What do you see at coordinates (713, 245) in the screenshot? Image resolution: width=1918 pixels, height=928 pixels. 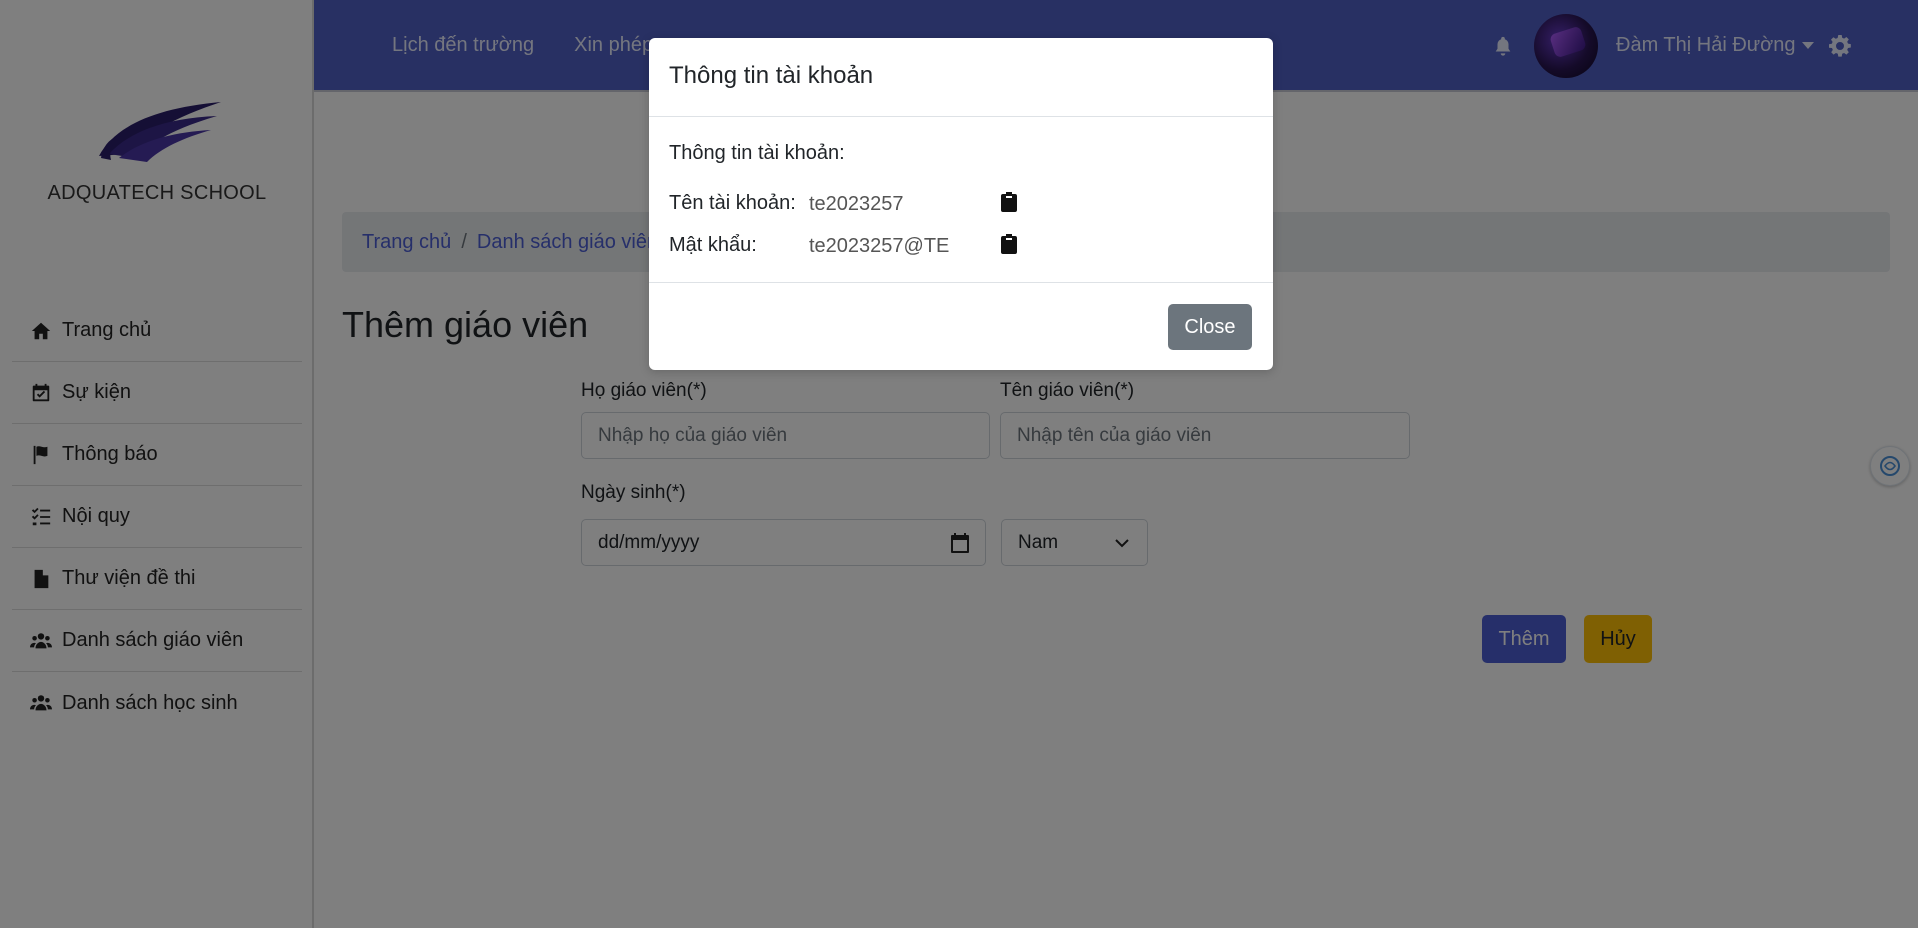 I see `password-label: Mật khẩu:` at bounding box center [713, 245].